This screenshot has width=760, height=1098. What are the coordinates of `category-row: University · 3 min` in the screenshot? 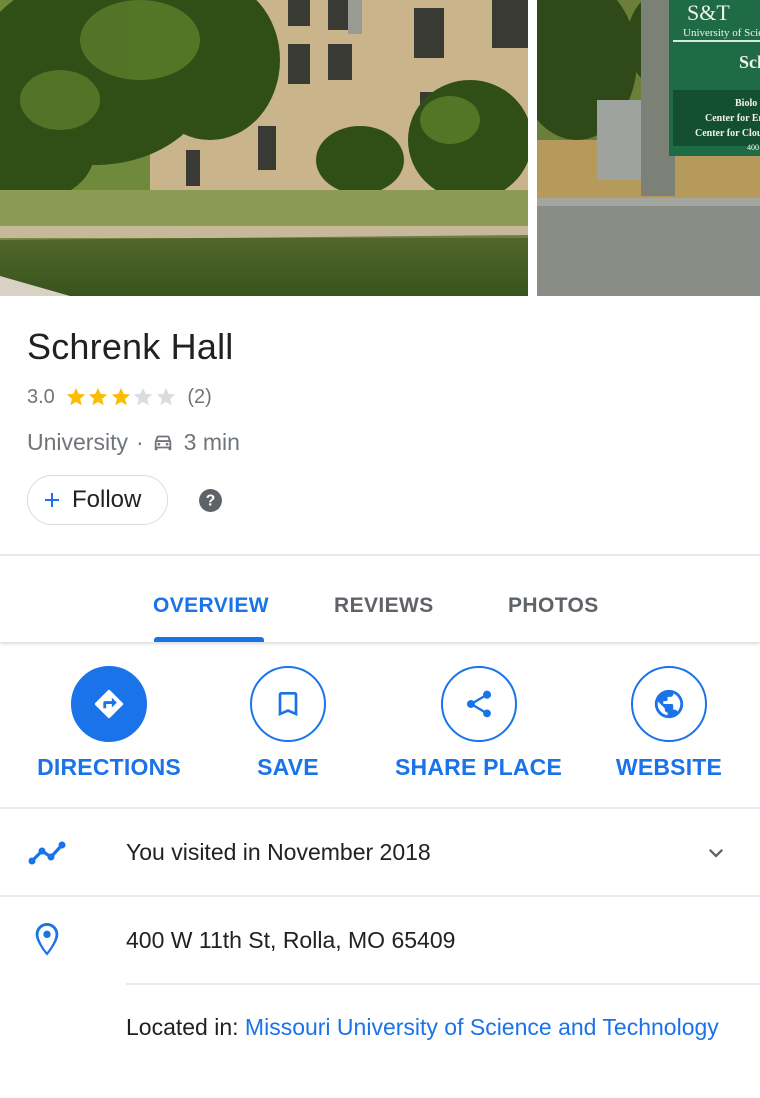 It's located at (133, 442).